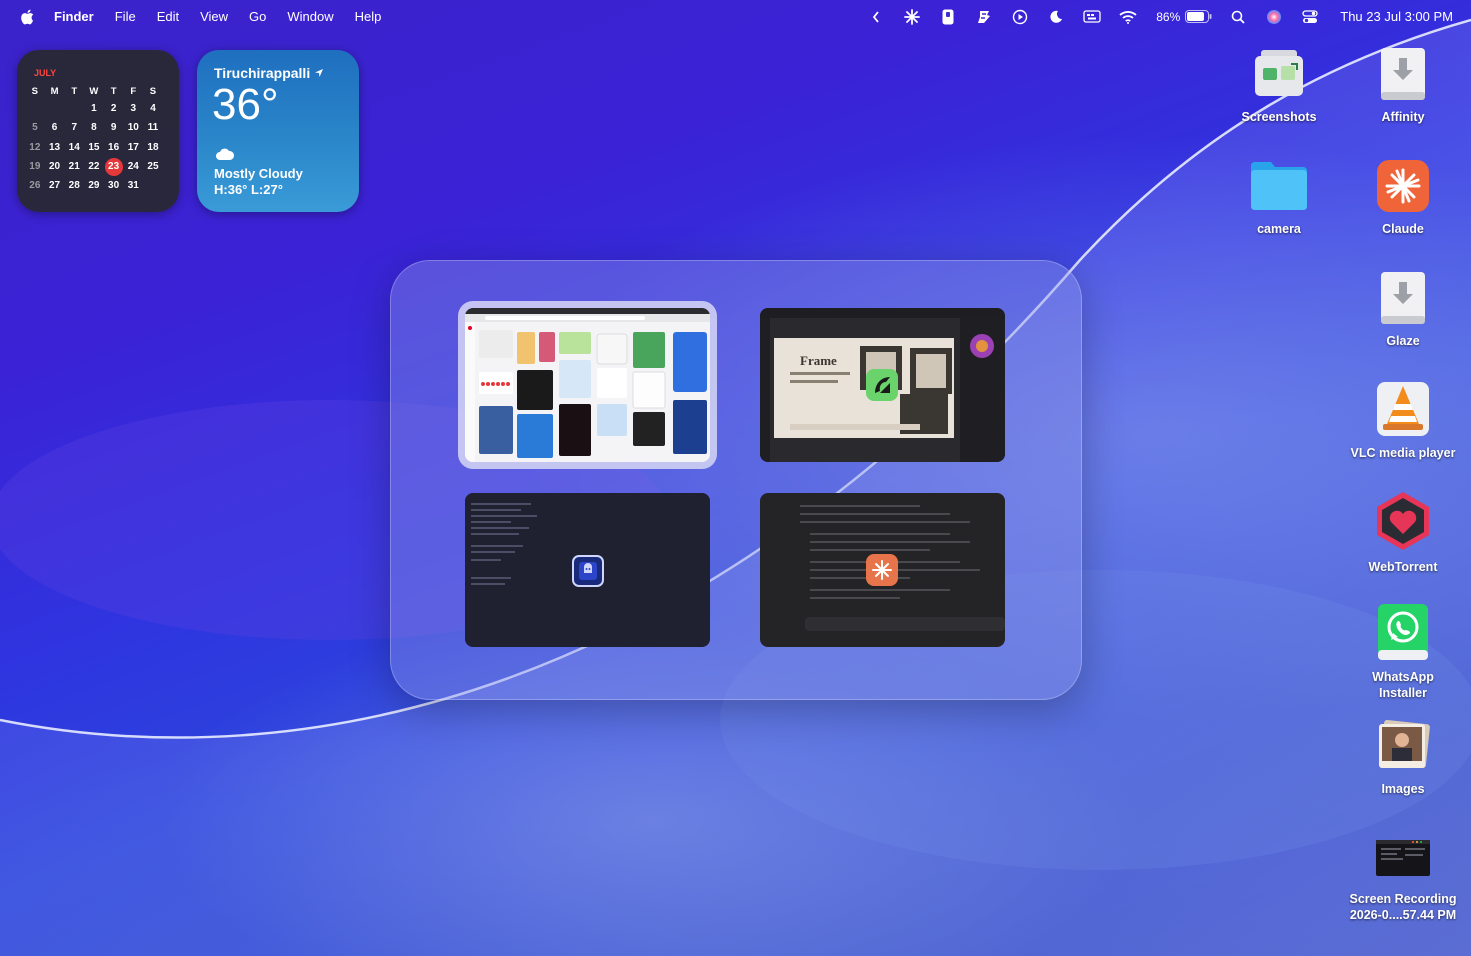 Image resolution: width=1471 pixels, height=956 pixels. I want to click on desktop-icon-affinity: Affinity, so click(1403, 85).